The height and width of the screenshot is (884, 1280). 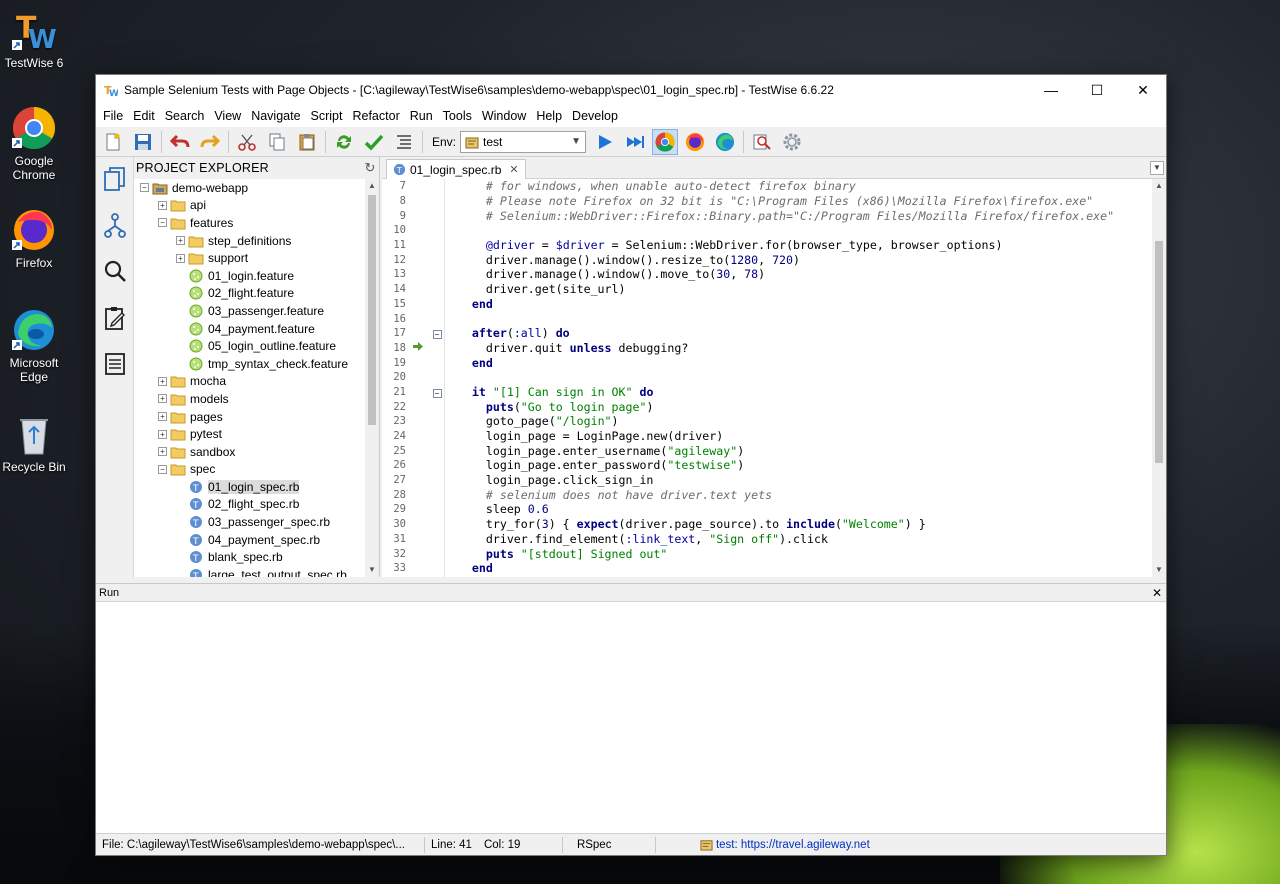 I want to click on desktop-icon-chrome: Google Chrome, so click(x=34, y=144).